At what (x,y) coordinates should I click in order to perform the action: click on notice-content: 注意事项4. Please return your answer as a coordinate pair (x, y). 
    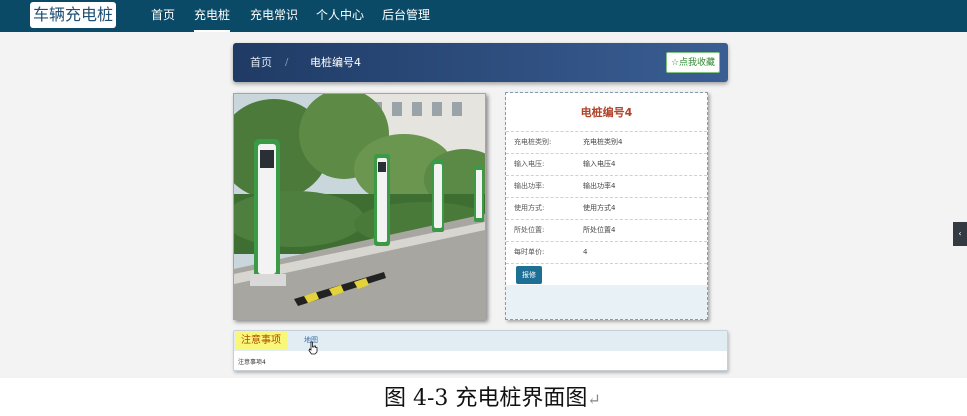
    Looking at the image, I should click on (252, 362).